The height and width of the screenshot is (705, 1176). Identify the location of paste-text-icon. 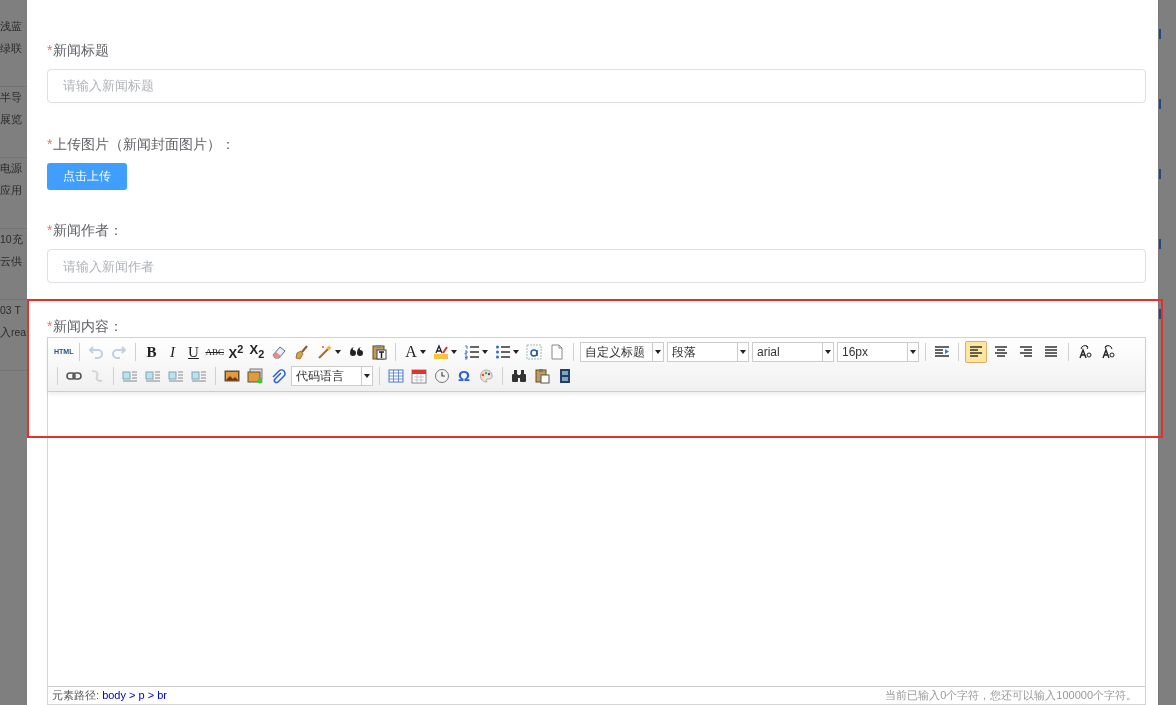
(378, 352).